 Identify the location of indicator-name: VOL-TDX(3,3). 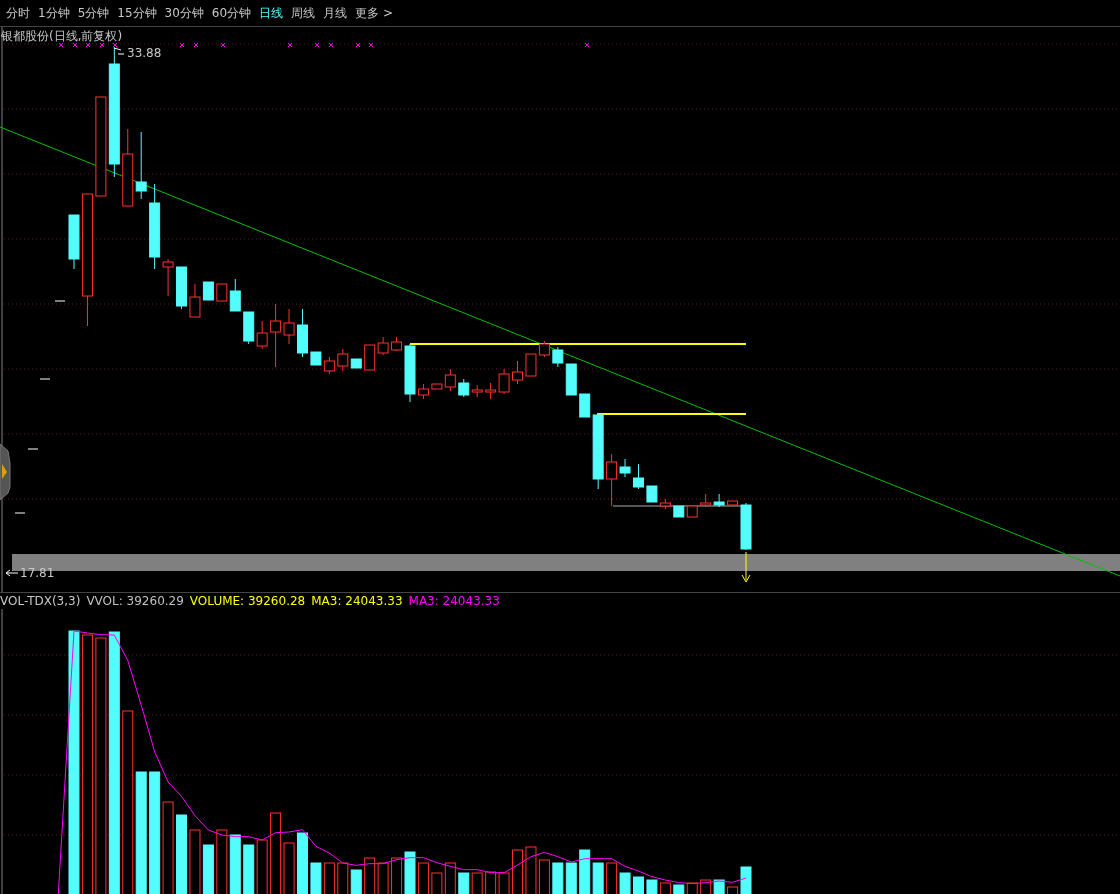
(40, 601).